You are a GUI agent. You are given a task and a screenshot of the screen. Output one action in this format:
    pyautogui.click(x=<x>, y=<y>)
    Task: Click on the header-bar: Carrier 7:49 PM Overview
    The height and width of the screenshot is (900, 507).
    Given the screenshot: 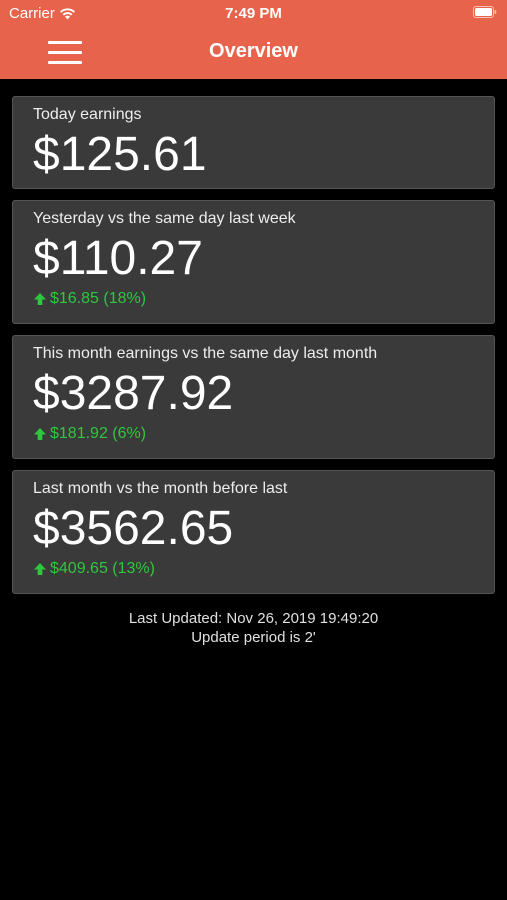 What is the action you would take?
    pyautogui.click(x=253, y=39)
    